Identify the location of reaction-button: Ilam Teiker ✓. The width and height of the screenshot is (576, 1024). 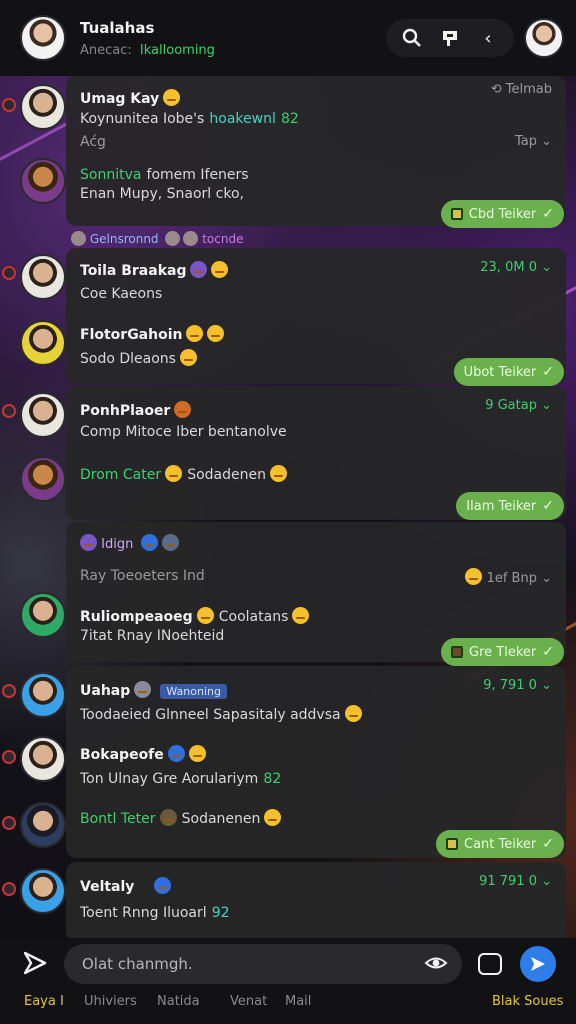
(510, 506).